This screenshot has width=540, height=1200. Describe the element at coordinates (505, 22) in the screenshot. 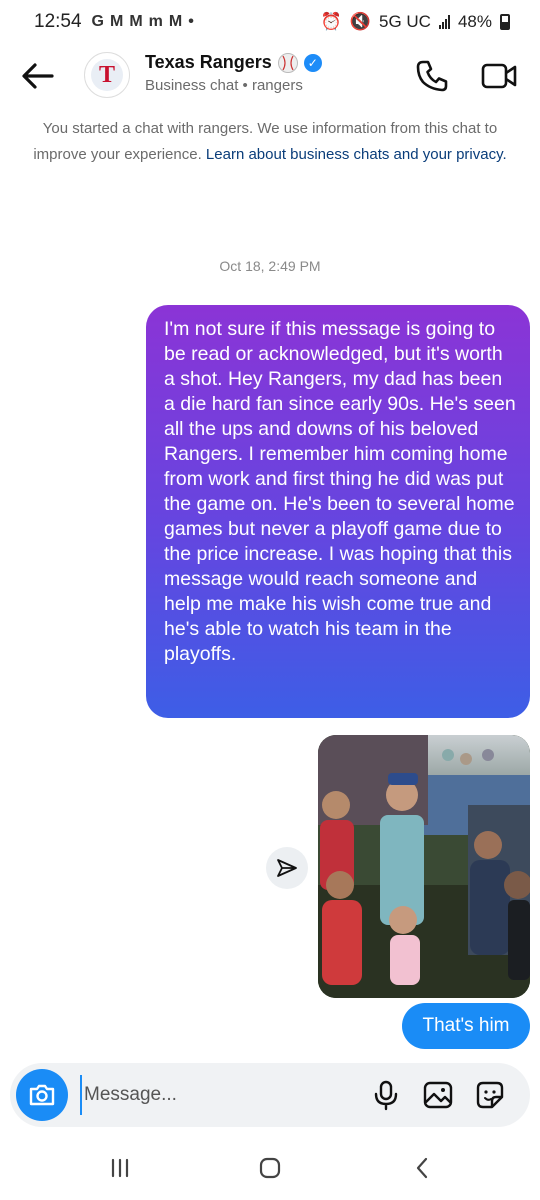

I see `battery-icon` at that location.